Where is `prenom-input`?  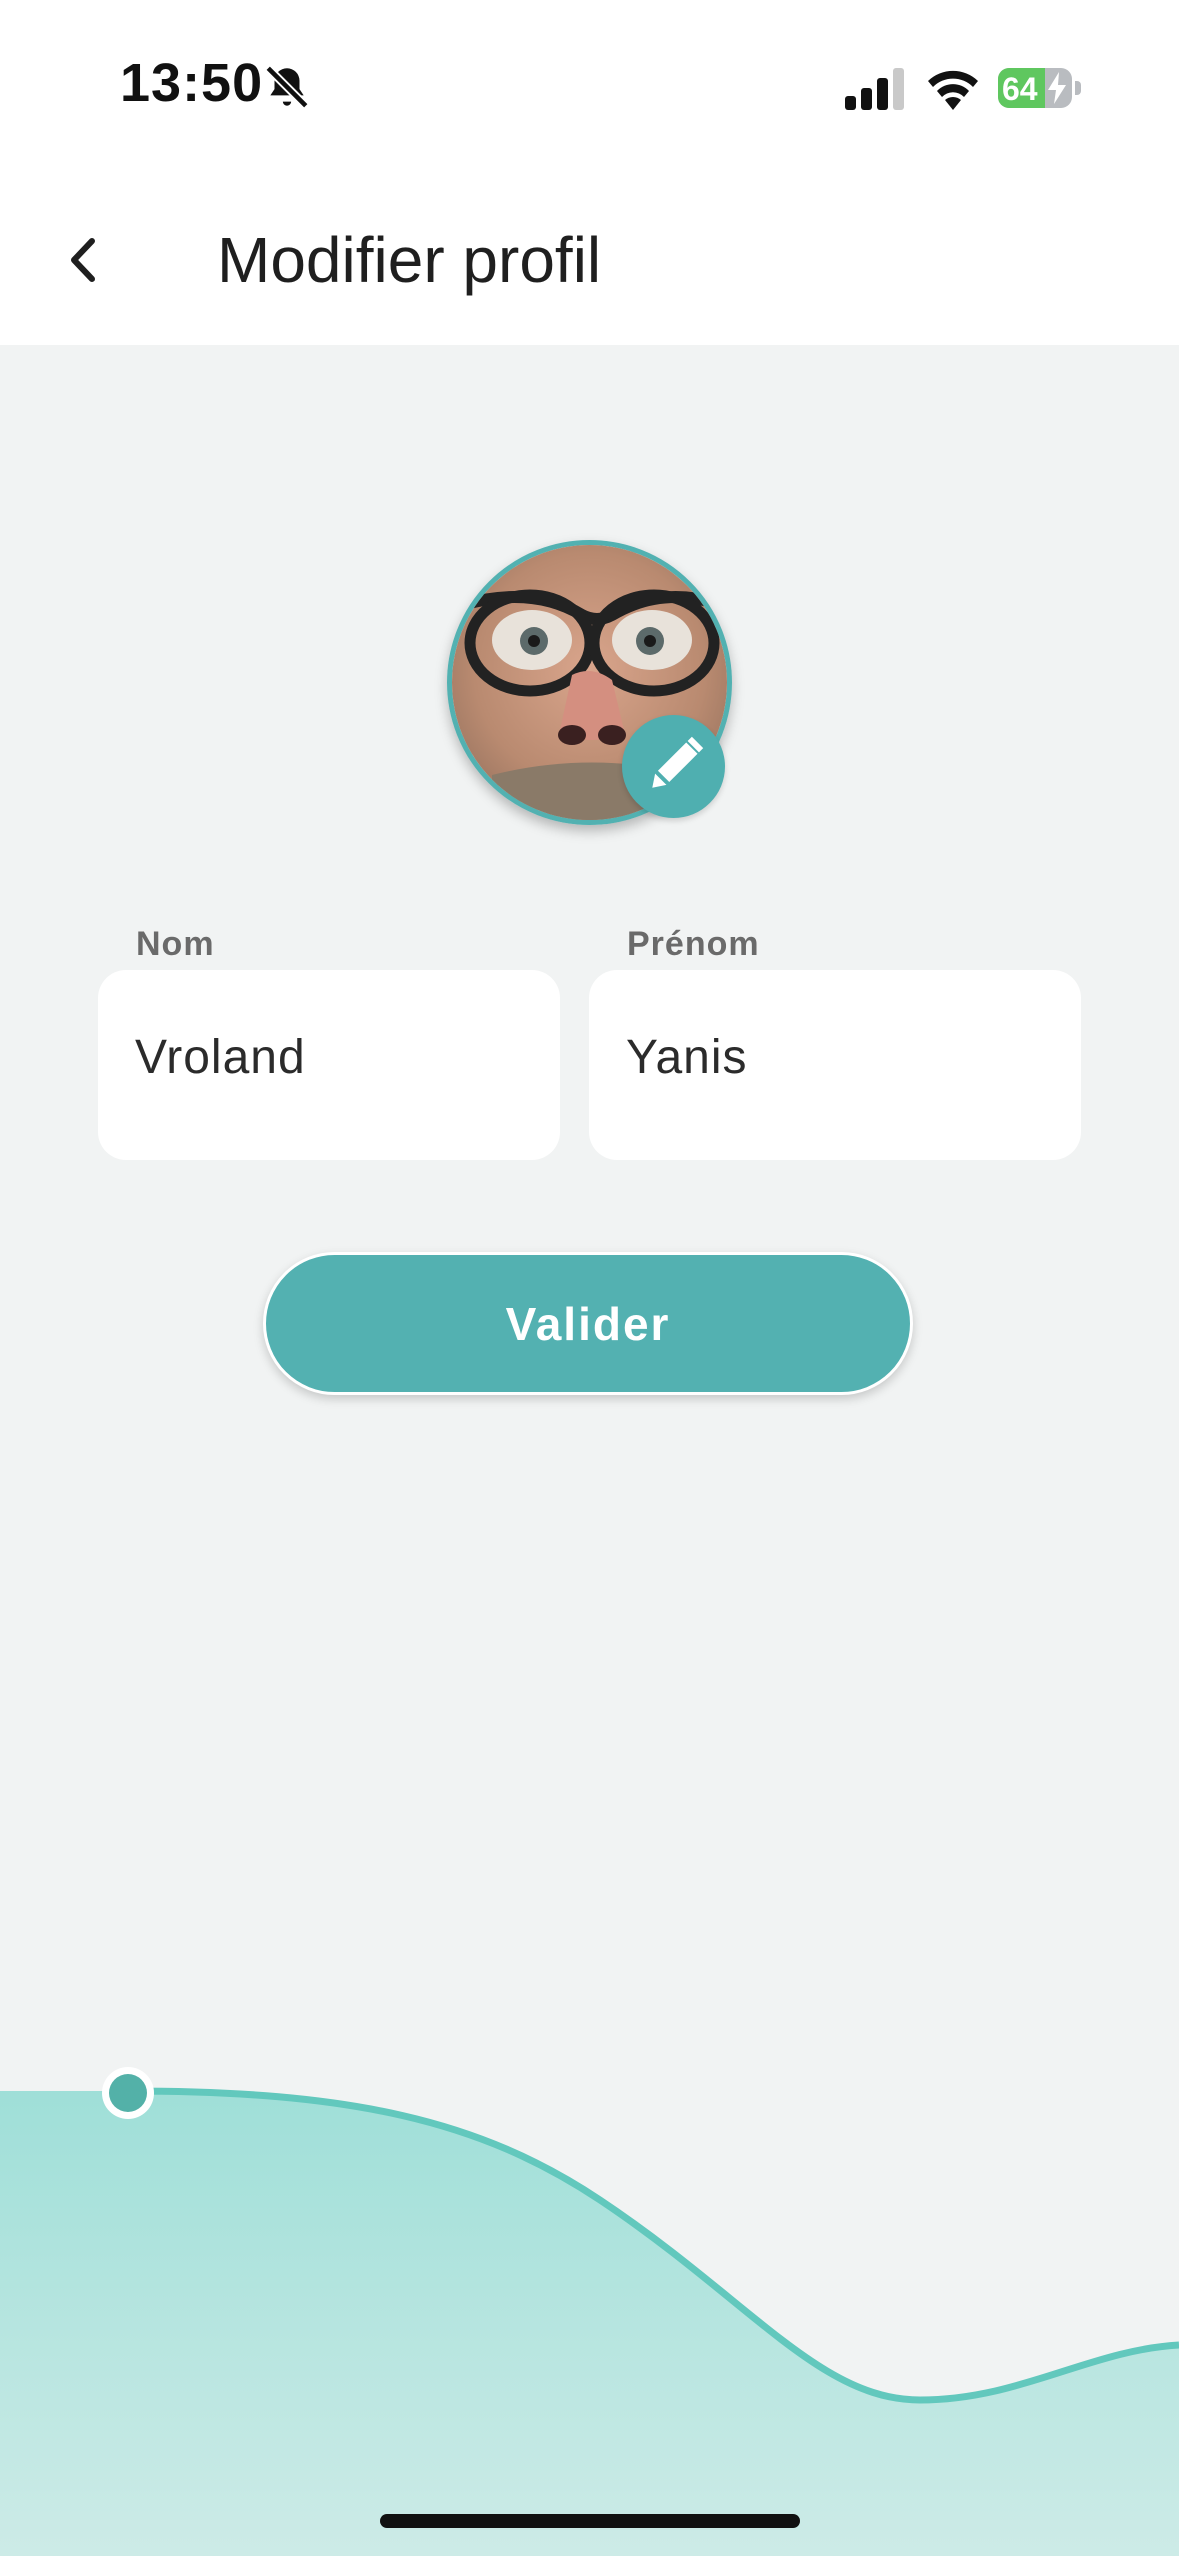
prenom-input is located at coordinates (842, 1057).